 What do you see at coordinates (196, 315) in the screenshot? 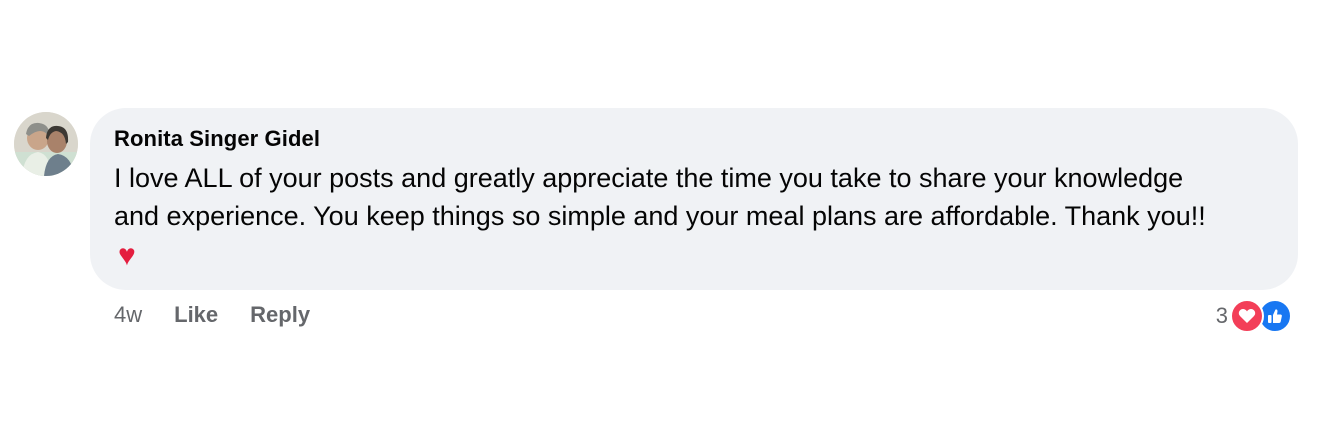
I see `like-button: Like` at bounding box center [196, 315].